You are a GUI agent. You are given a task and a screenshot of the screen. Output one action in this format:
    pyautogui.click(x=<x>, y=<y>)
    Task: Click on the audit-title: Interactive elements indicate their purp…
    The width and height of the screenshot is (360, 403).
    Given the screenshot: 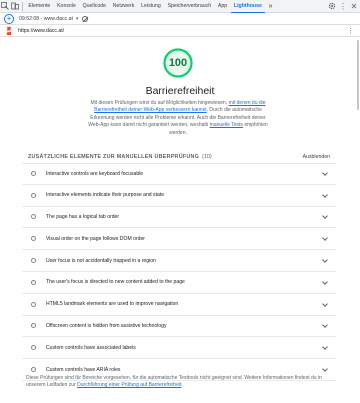 What is the action you would take?
    pyautogui.click(x=105, y=195)
    